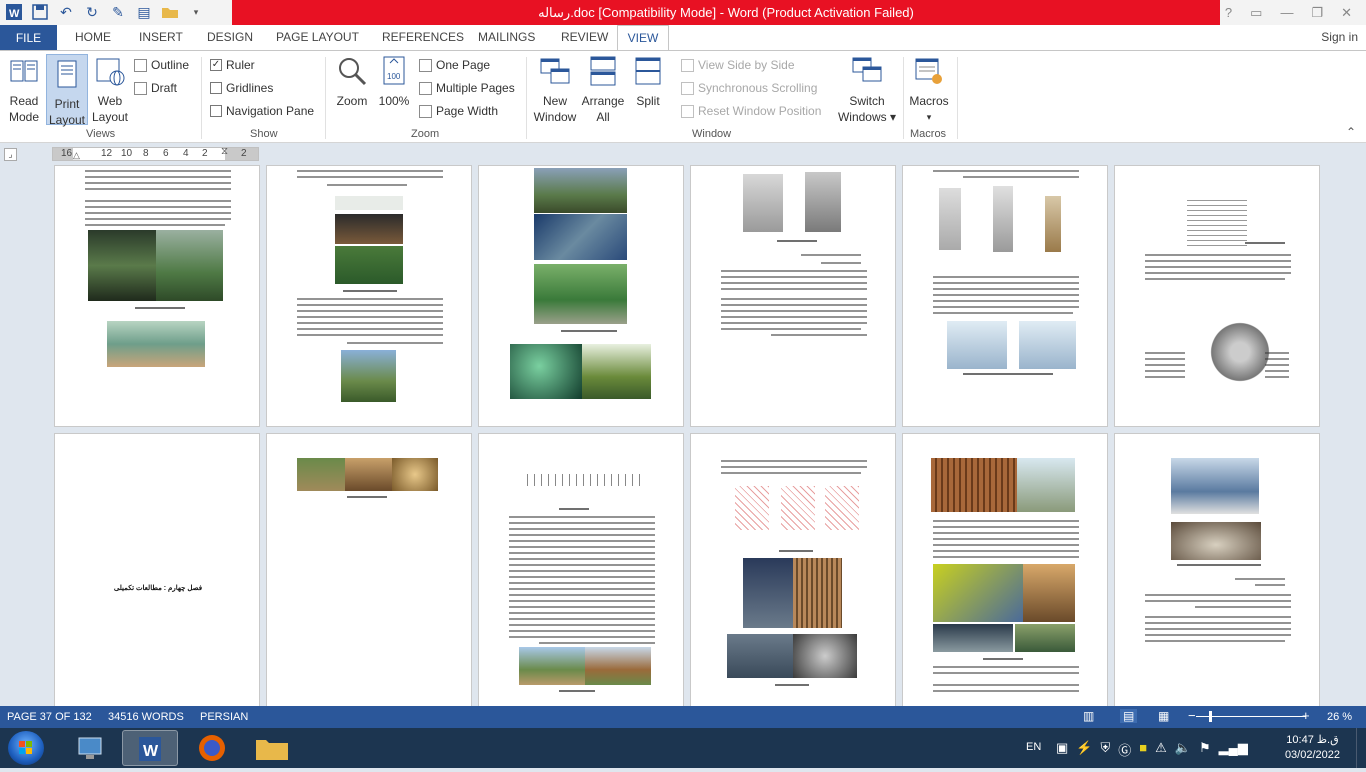  What do you see at coordinates (212, 748) in the screenshot?
I see `taskbar-app-firefox` at bounding box center [212, 748].